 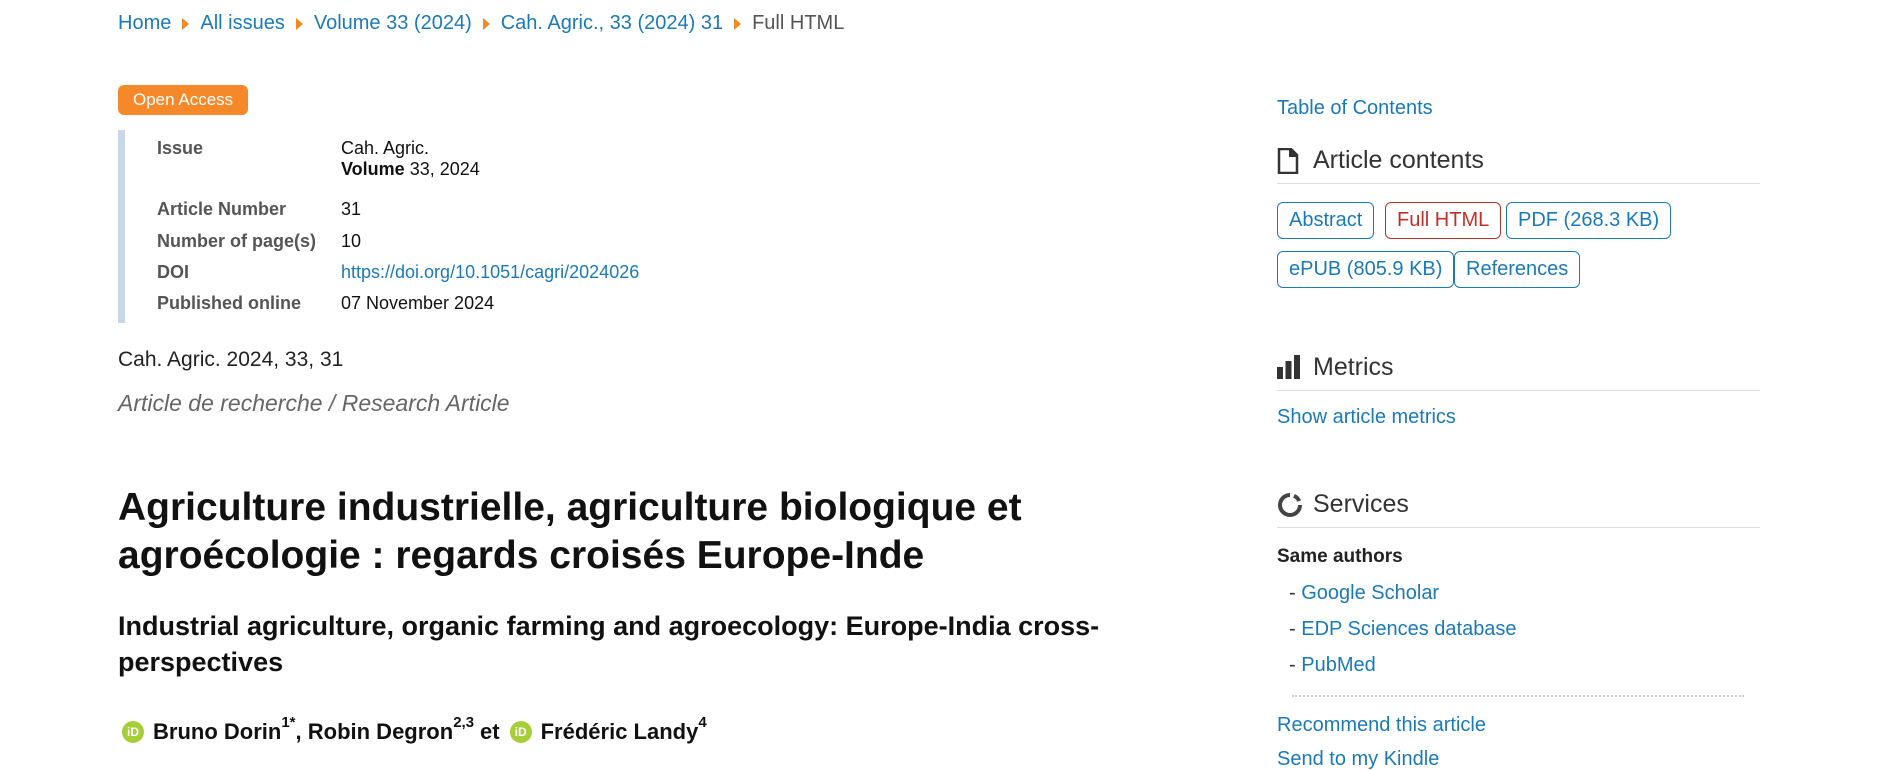 What do you see at coordinates (1366, 417) in the screenshot?
I see `show-metrics-link: Show article metrics` at bounding box center [1366, 417].